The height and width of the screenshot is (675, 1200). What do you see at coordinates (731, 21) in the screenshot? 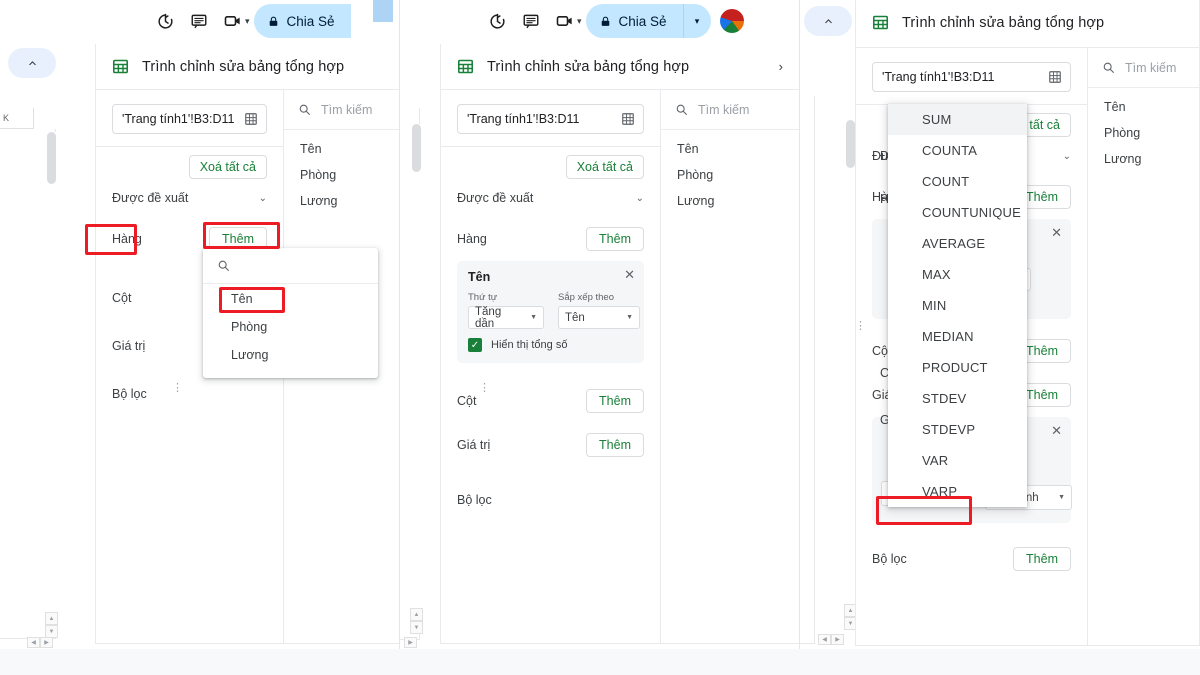
I see `avatar` at bounding box center [731, 21].